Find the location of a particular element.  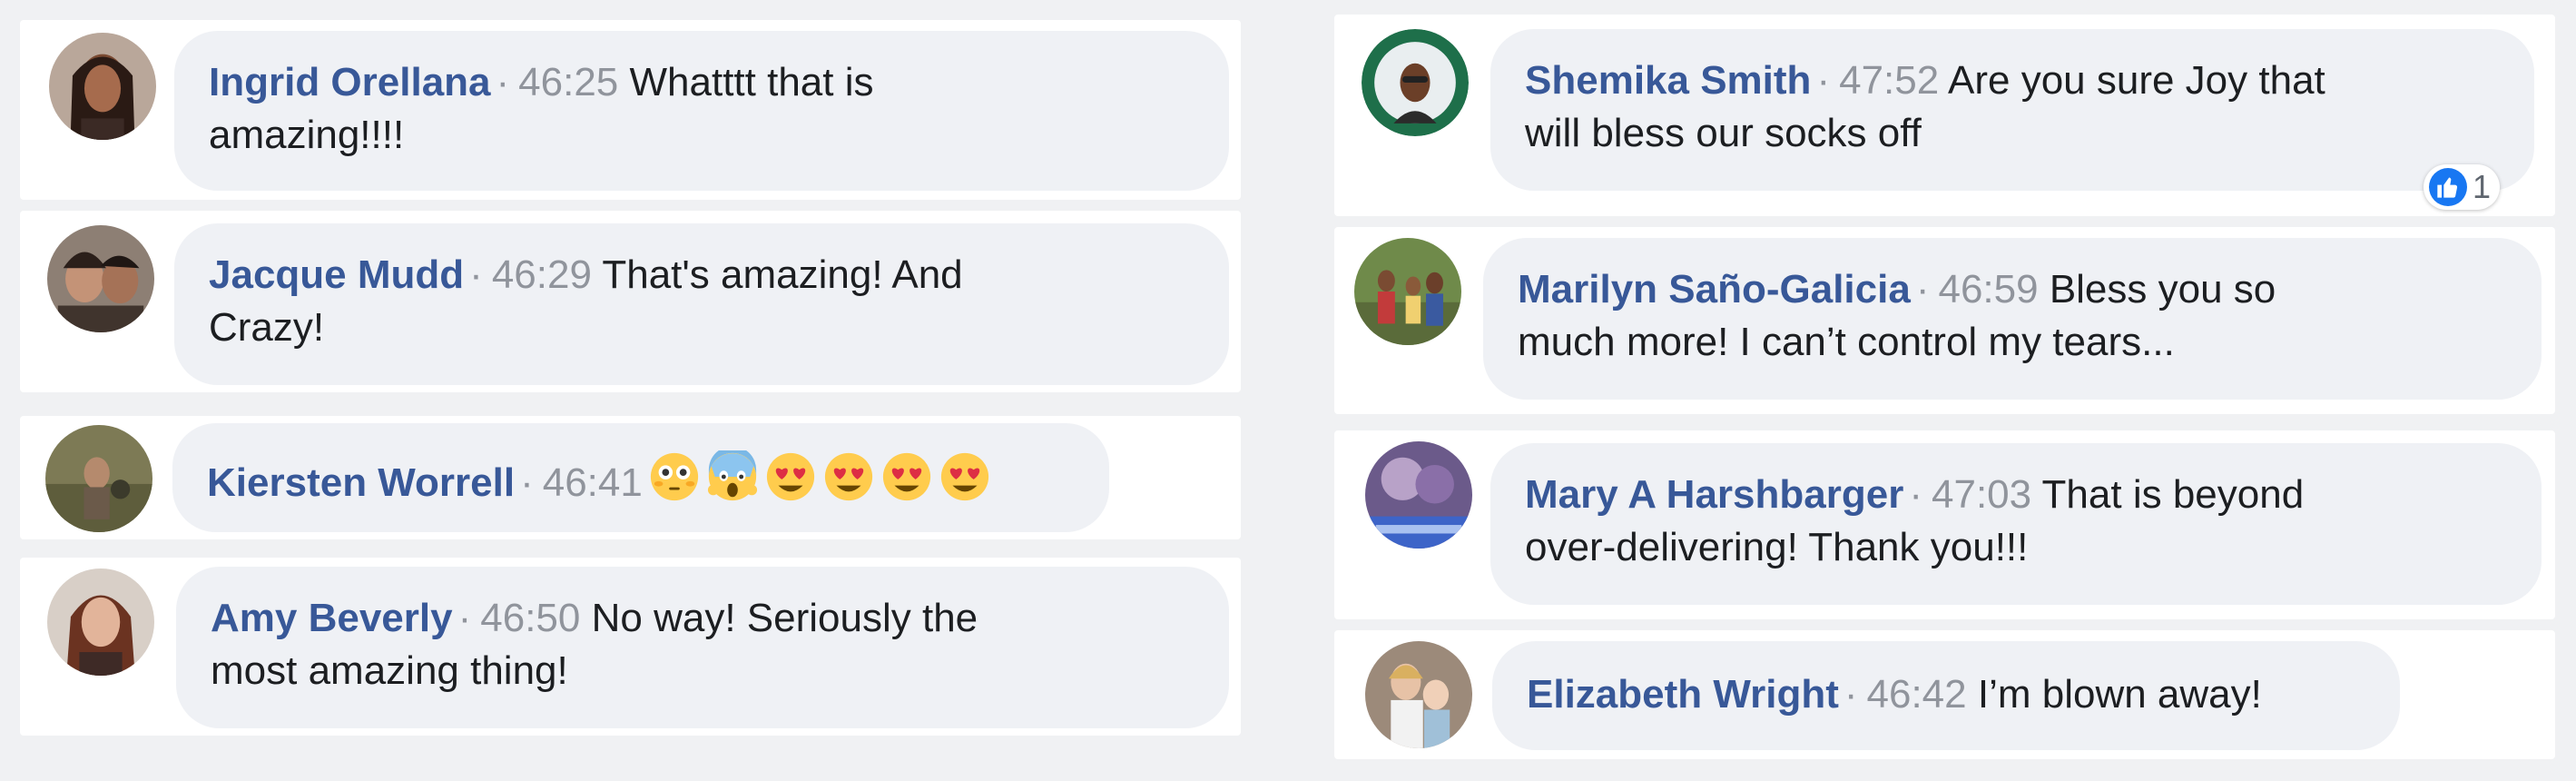

reaction-count-number: 1 is located at coordinates (2482, 186).